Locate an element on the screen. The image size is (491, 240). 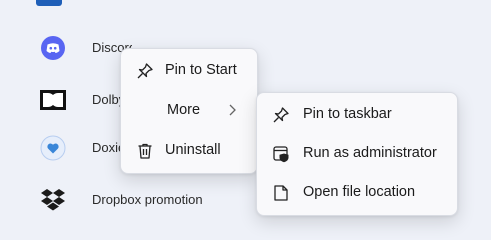
menu-item-label: Uninstall is located at coordinates (193, 150).